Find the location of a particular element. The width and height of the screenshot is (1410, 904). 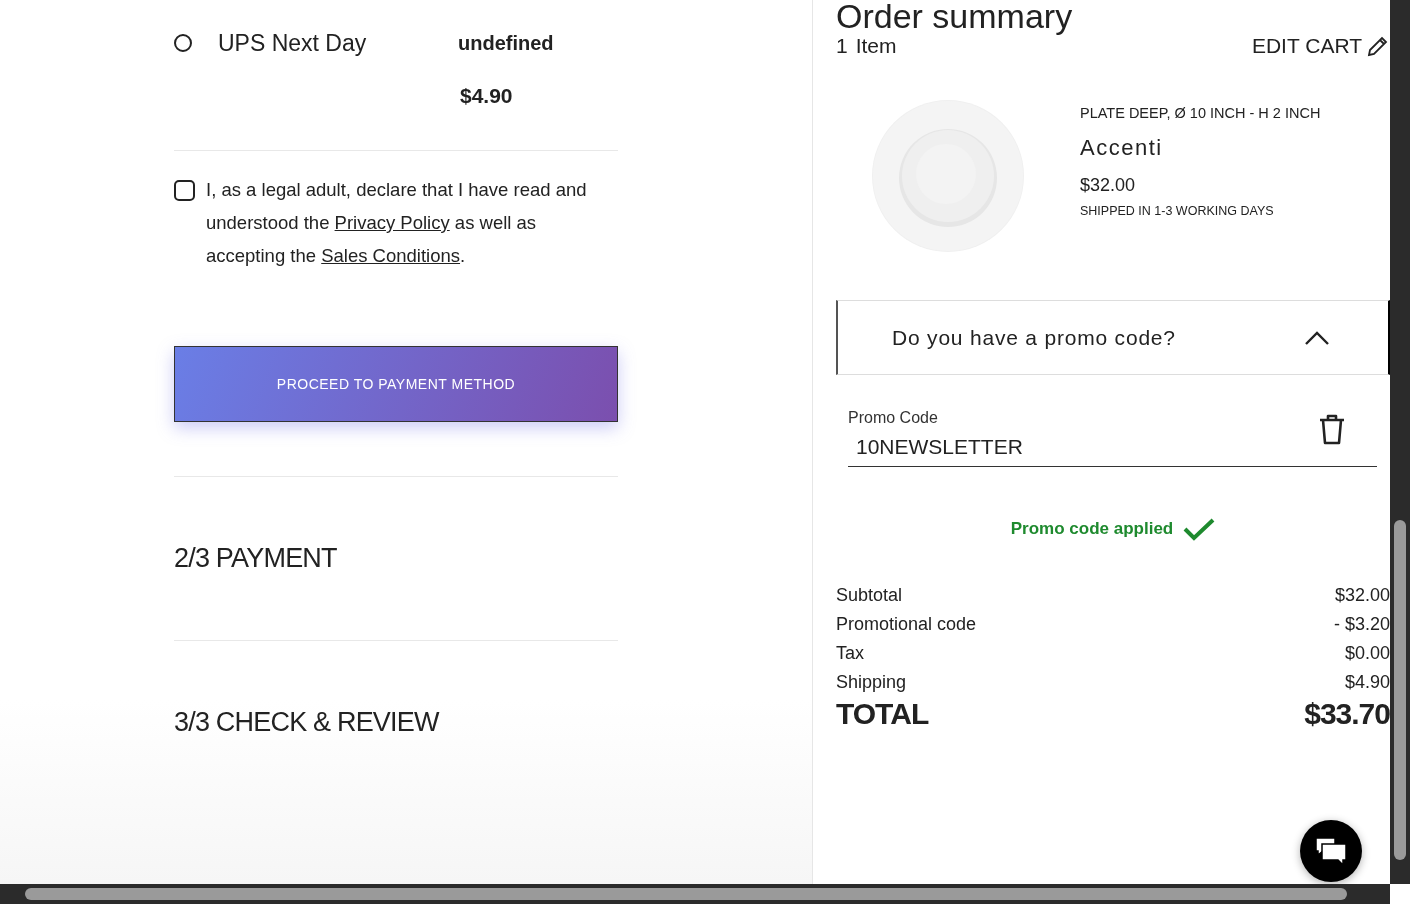

promo-code-field: 10NEWSLETTER is located at coordinates (1112, 447).